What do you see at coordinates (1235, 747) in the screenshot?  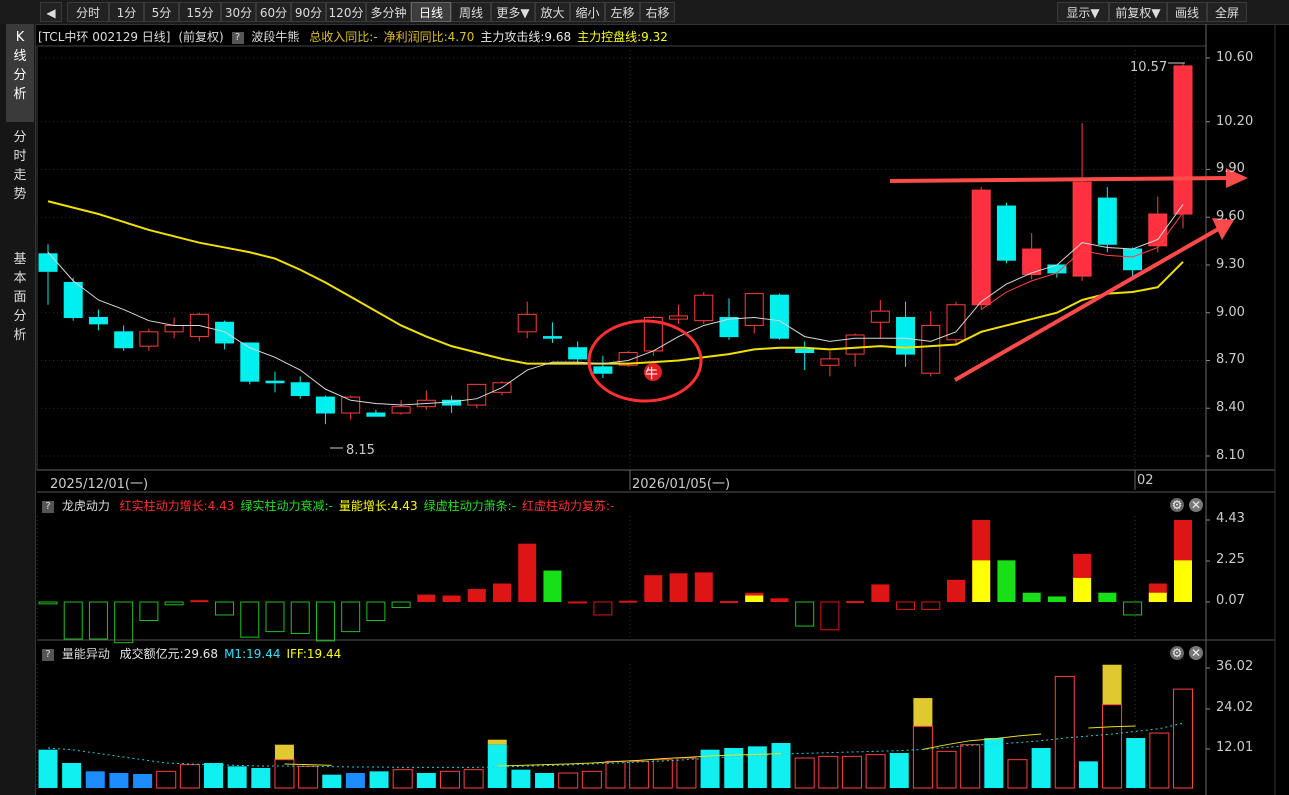 I see `vol-tick-label: 12.01` at bounding box center [1235, 747].